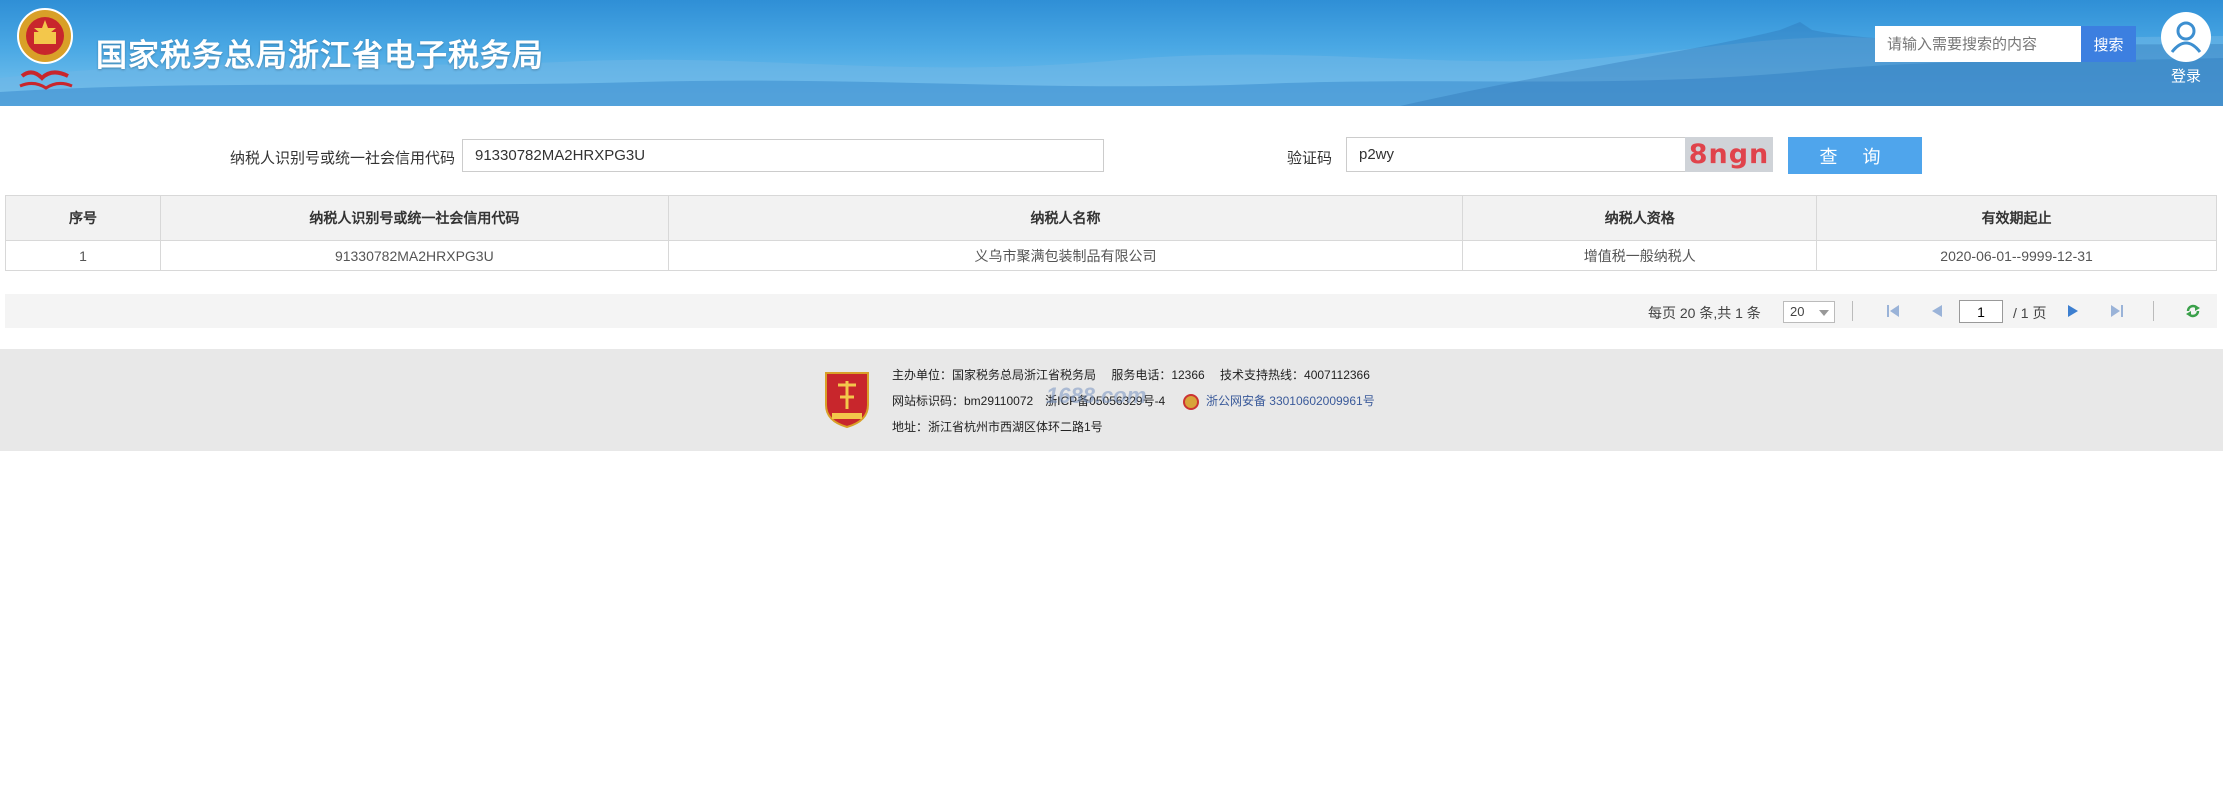 The height and width of the screenshot is (791, 2223). Describe the element at coordinates (2186, 37) in the screenshot. I see `user-icon` at that location.